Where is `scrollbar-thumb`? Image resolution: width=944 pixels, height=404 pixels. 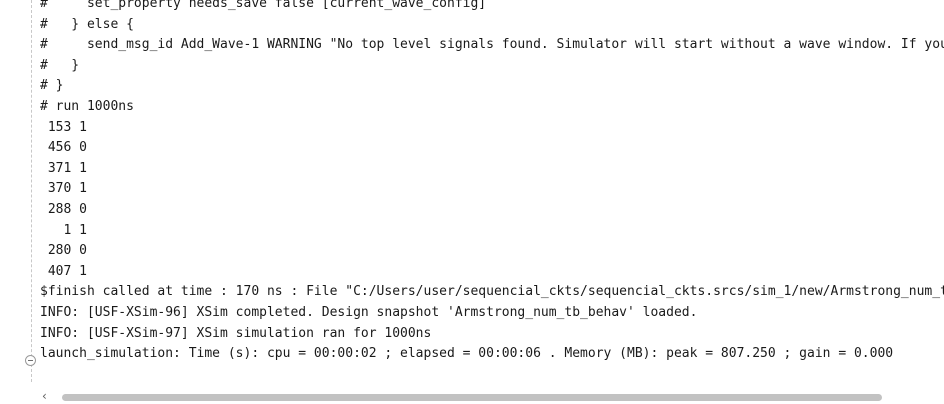
scrollbar-thumb is located at coordinates (472, 397).